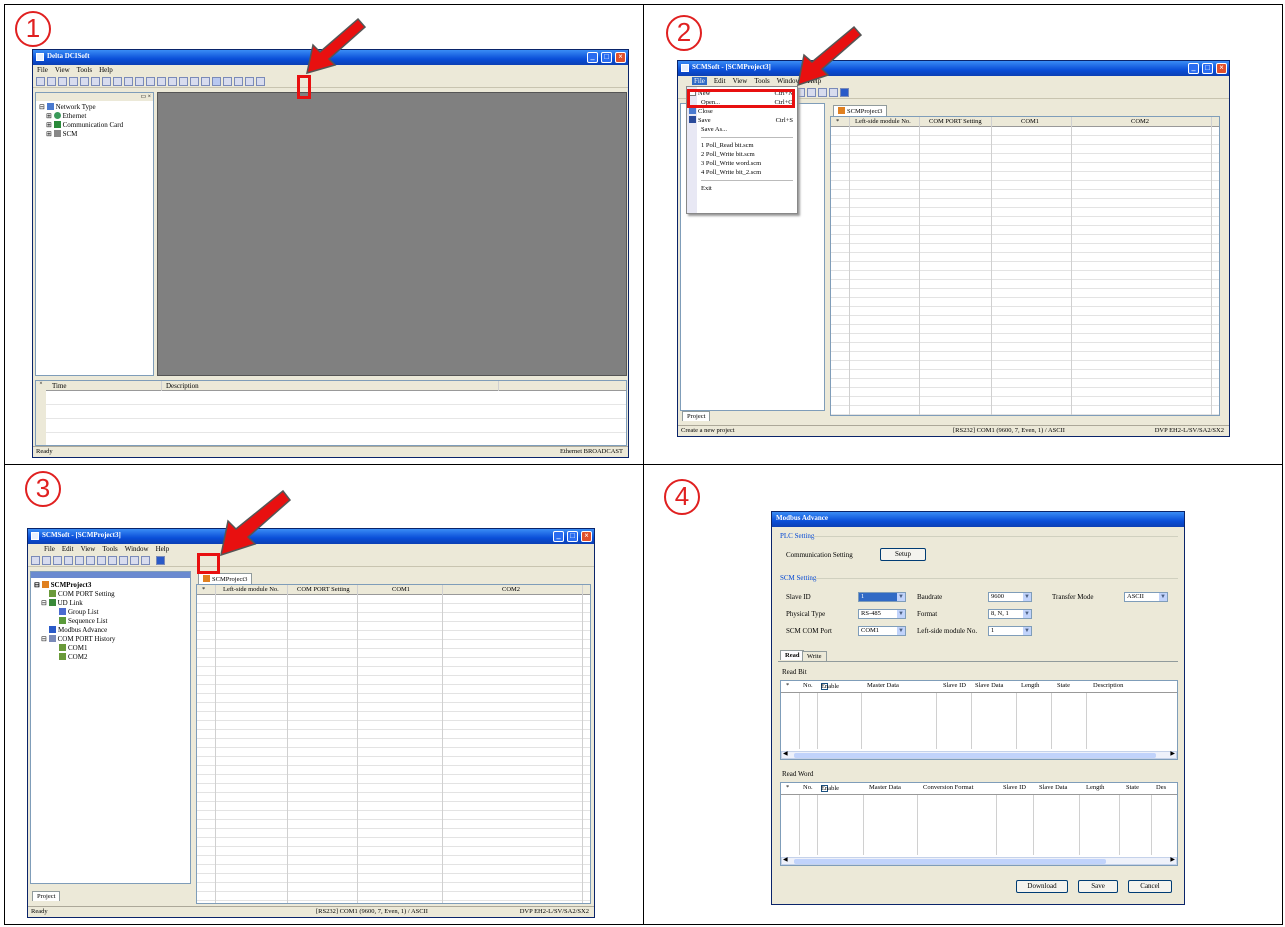  What do you see at coordinates (99, 125) in the screenshot?
I see `tree-comm-card: ⊞ Communication Card` at bounding box center [99, 125].